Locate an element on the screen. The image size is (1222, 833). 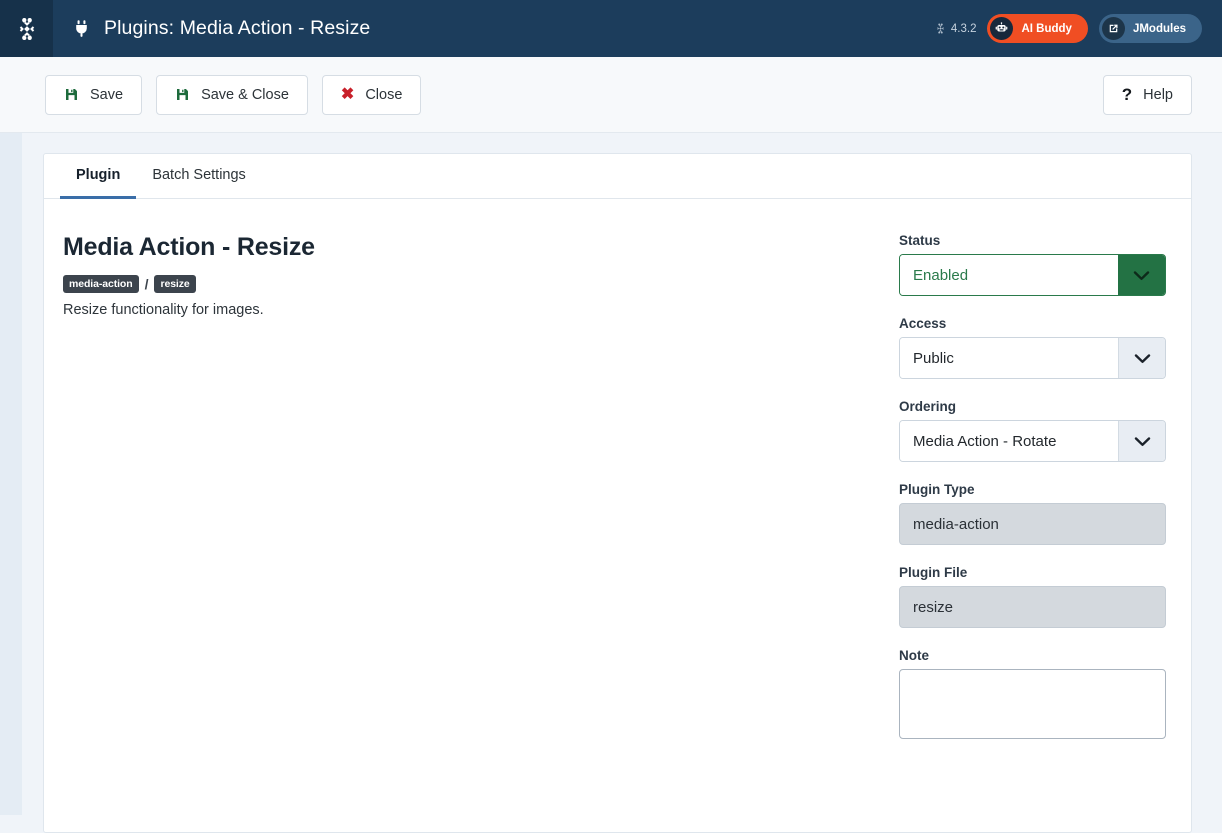
jmodules-button: JModules is located at coordinates (1150, 28).